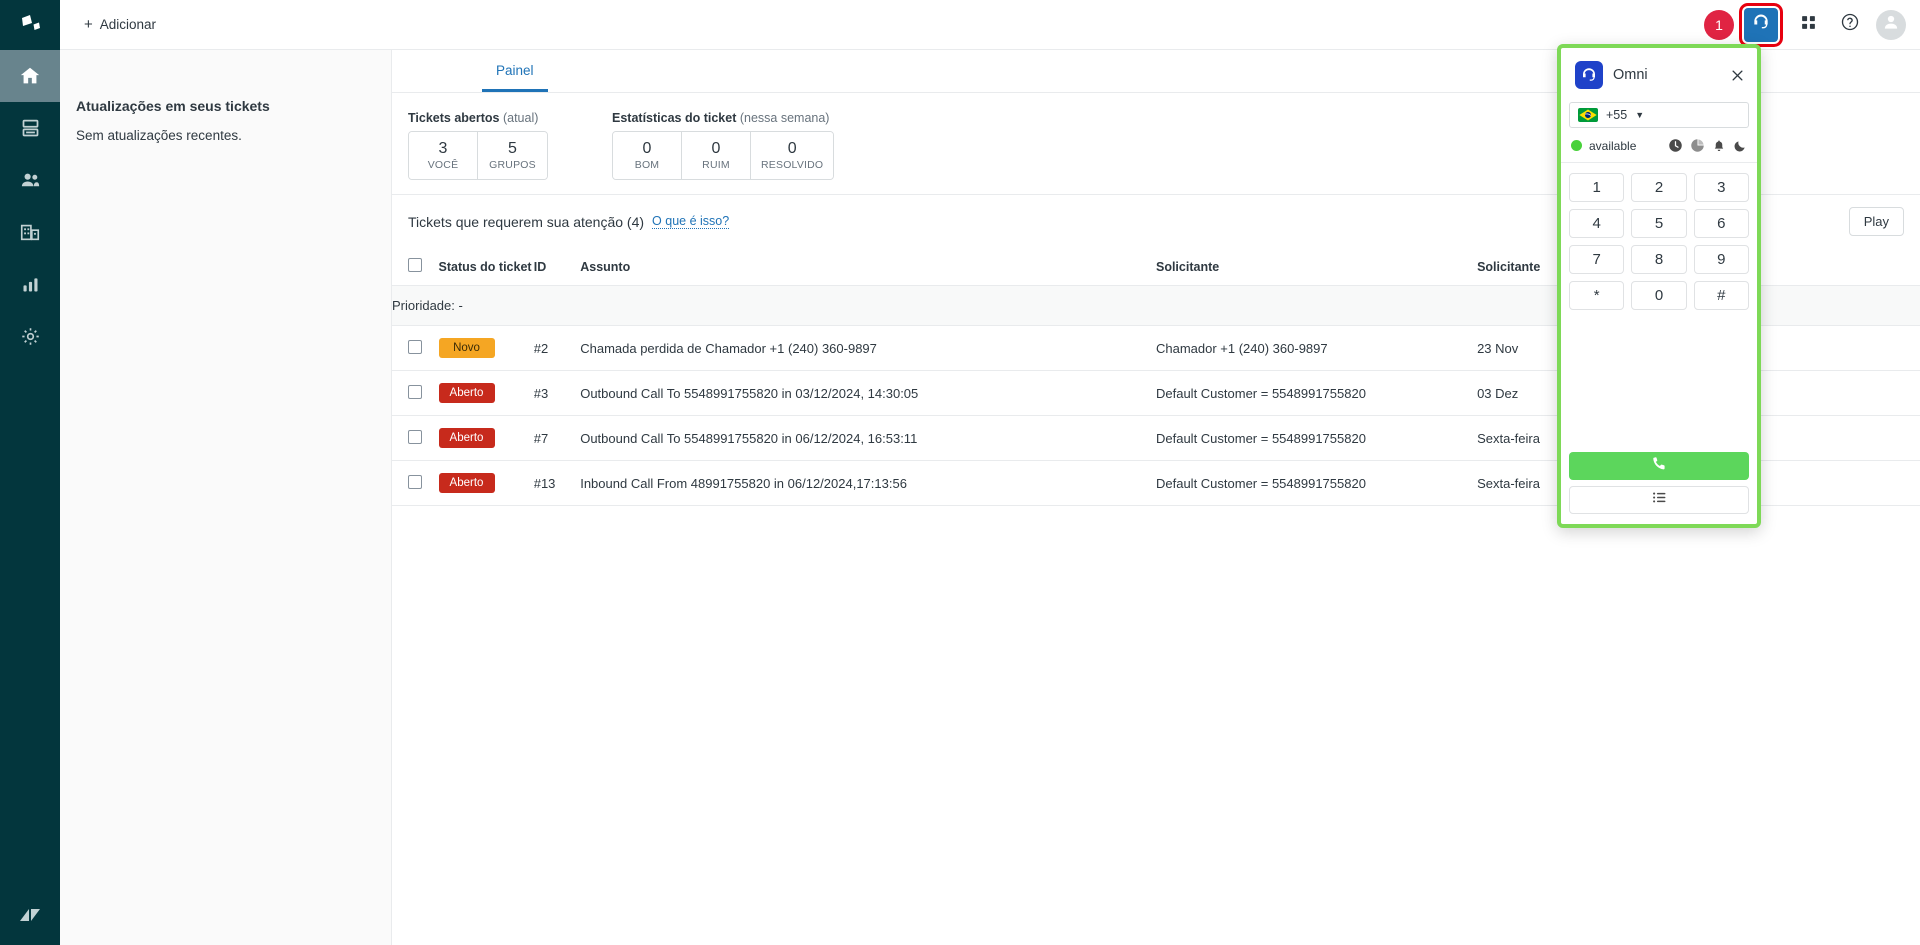 This screenshot has width=1920, height=945. I want to click on add-button: + Adicionar, so click(120, 24).